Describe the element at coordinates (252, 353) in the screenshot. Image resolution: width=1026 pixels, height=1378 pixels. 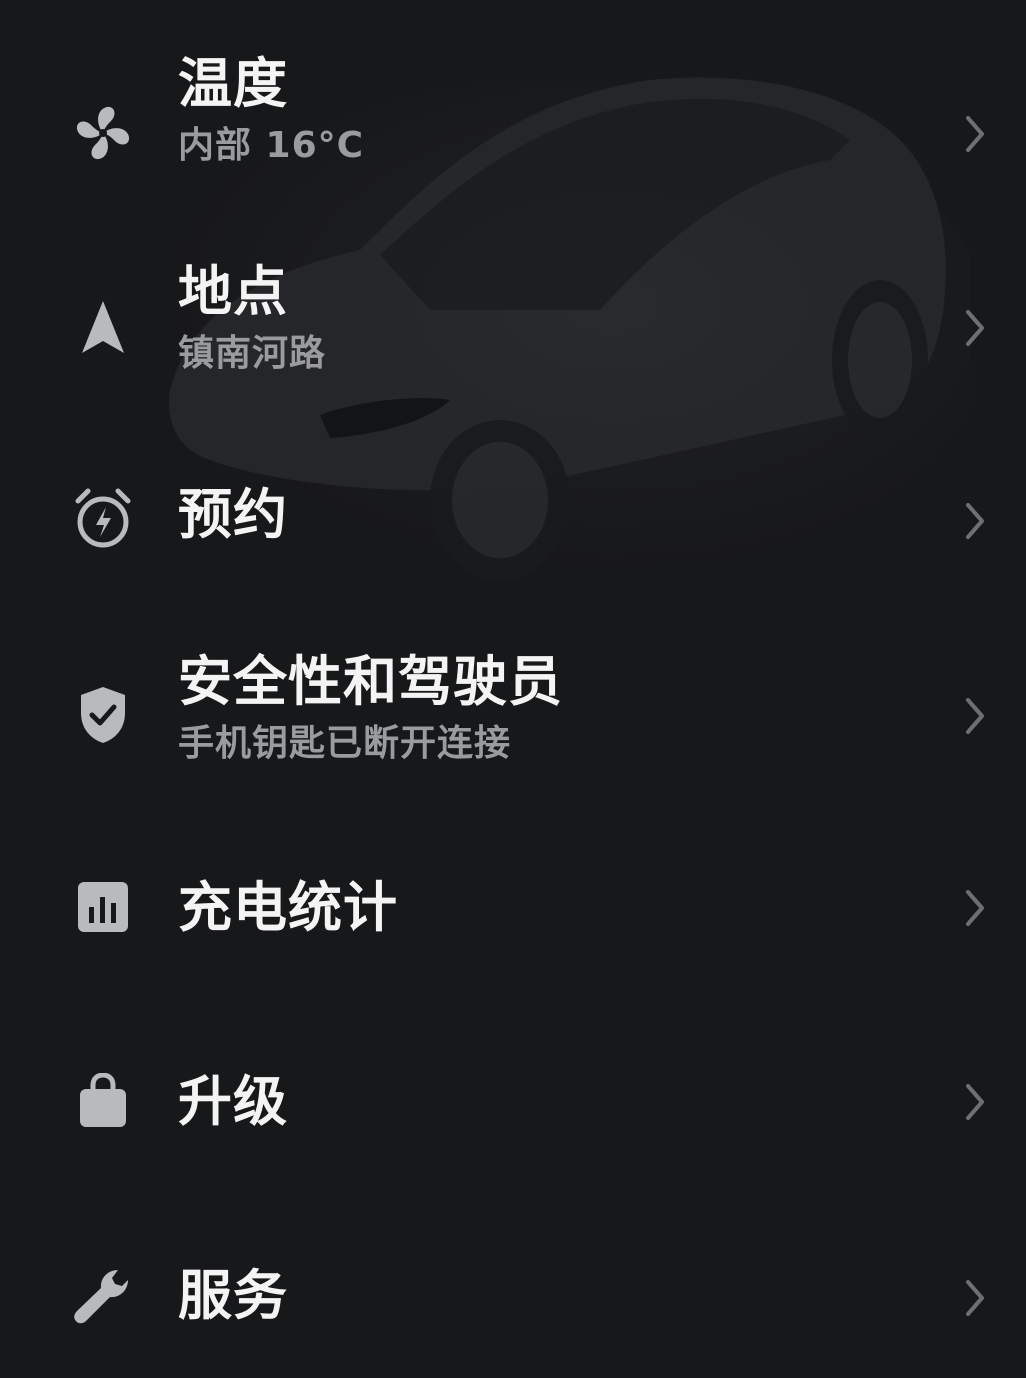
I see `menu-item-subtitle: 镇南河路` at that location.